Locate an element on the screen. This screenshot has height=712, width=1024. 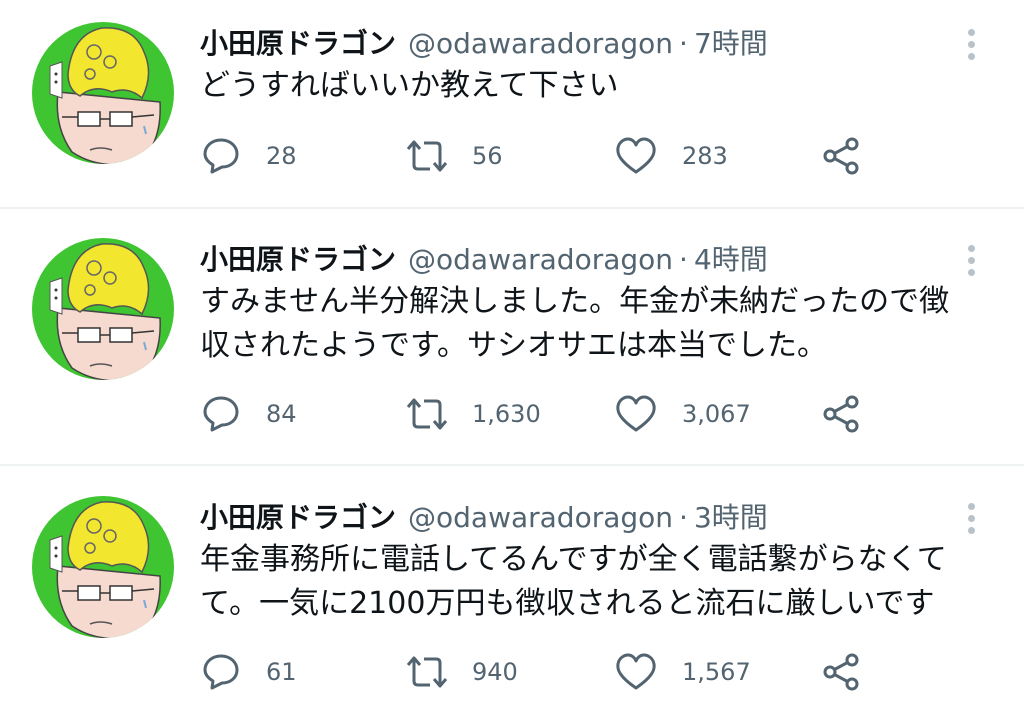
tweet-text-line: 年金事務所に電話してるんですが全く電話繋がらなくて is located at coordinates (573, 559).